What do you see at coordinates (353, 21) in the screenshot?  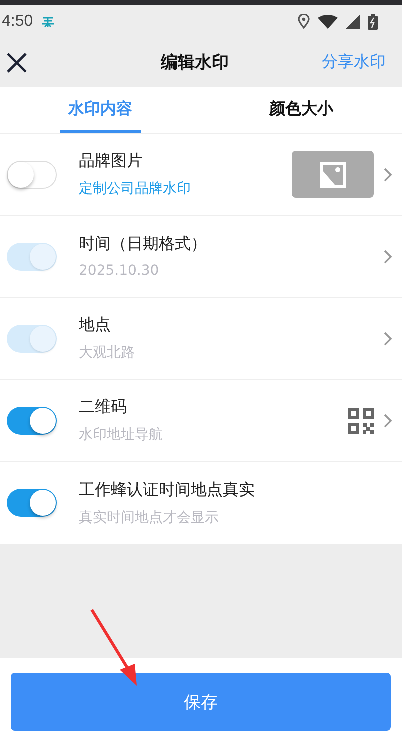 I see `signal-icon` at bounding box center [353, 21].